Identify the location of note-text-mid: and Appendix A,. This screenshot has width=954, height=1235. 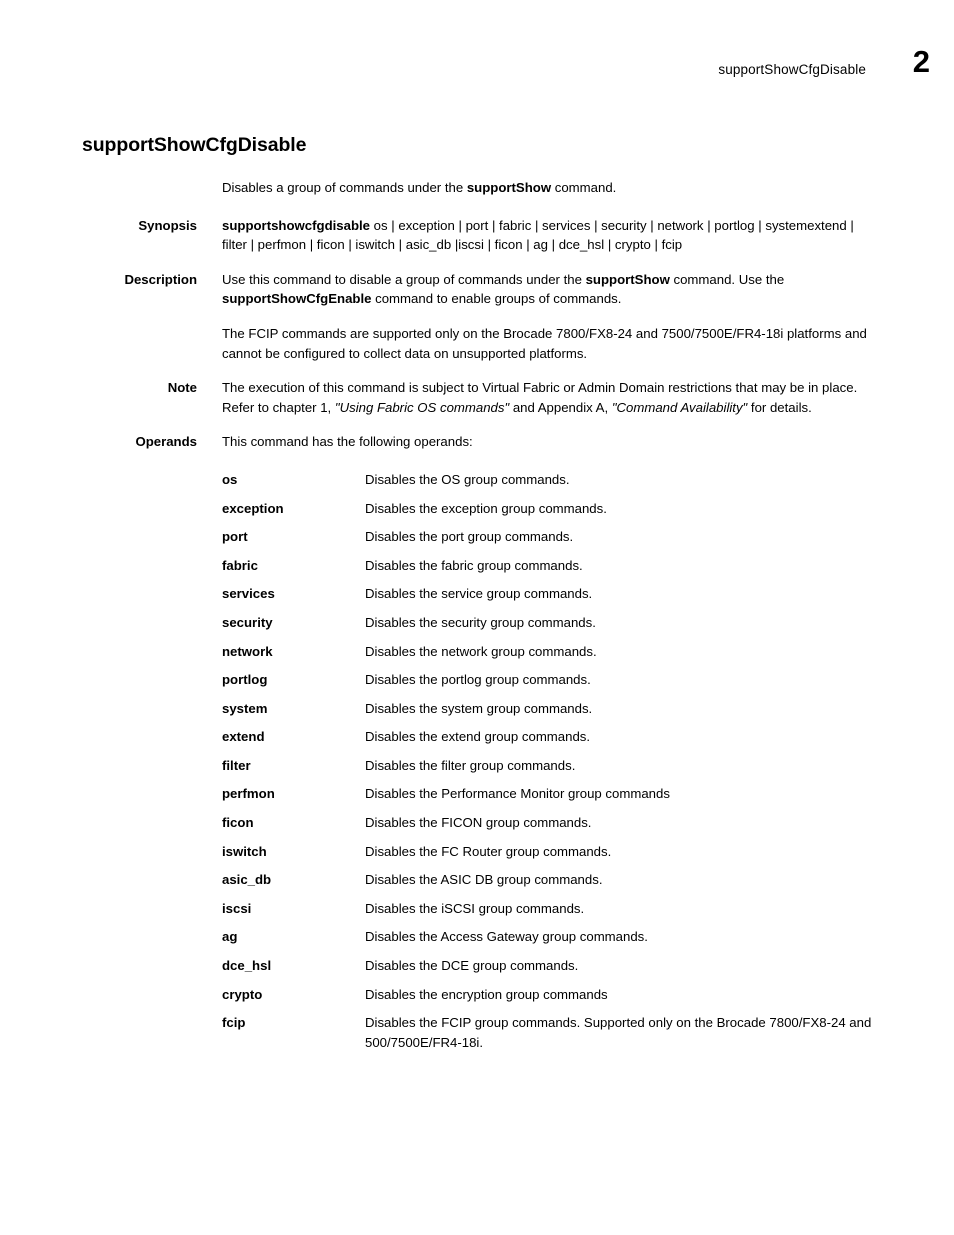
(560, 407).